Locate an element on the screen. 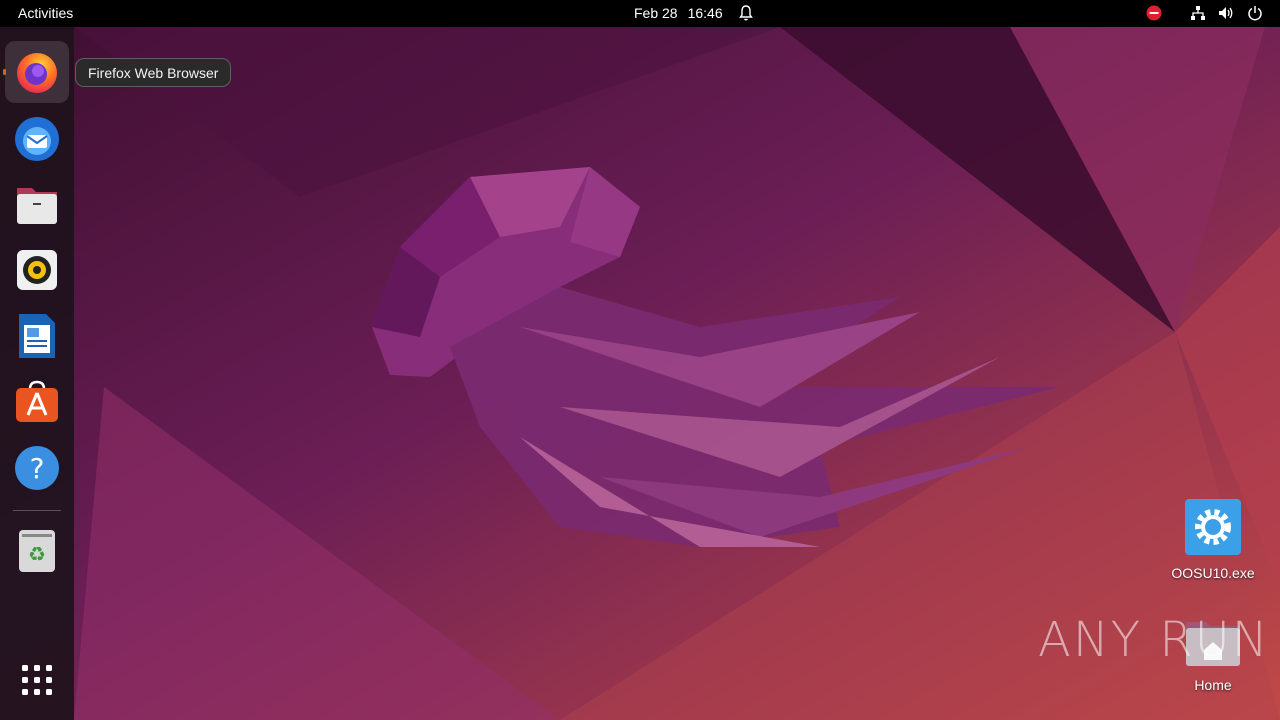 The width and height of the screenshot is (1280, 720). trash-icon: ♻ is located at coordinates (37, 551).